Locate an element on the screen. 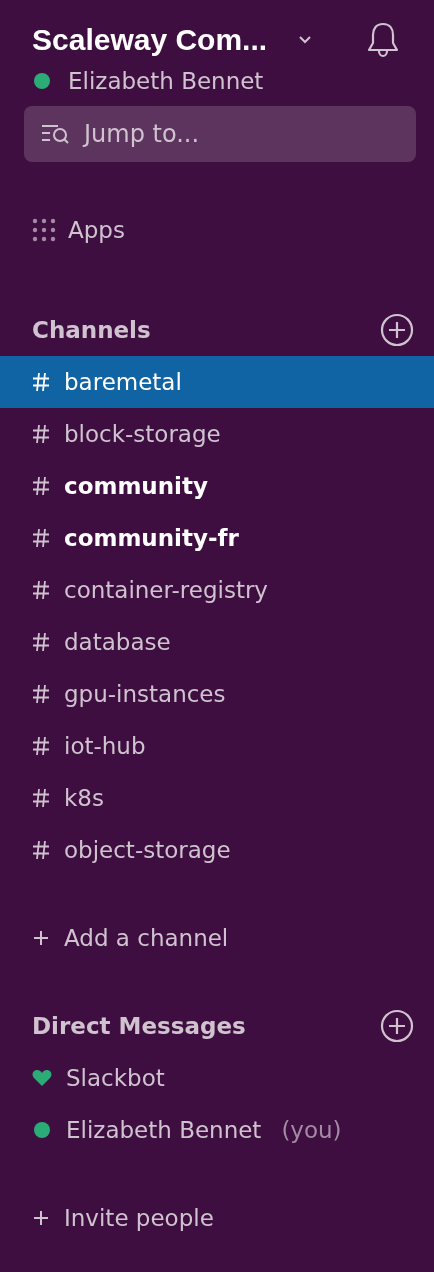  channel-item: gpu-instances is located at coordinates (217, 694).